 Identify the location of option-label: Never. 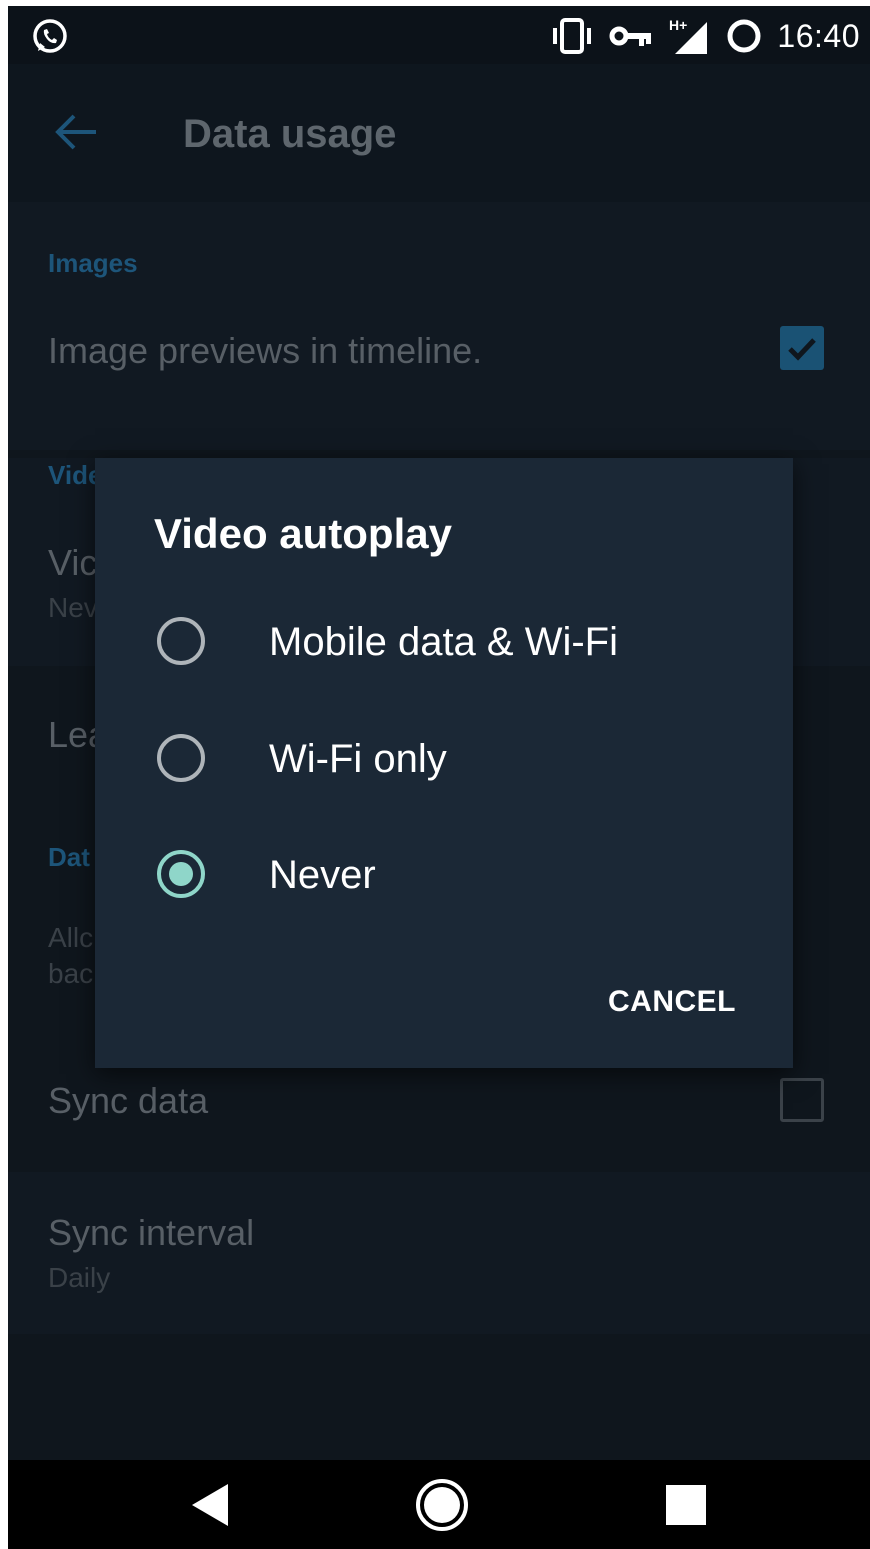
(322, 875).